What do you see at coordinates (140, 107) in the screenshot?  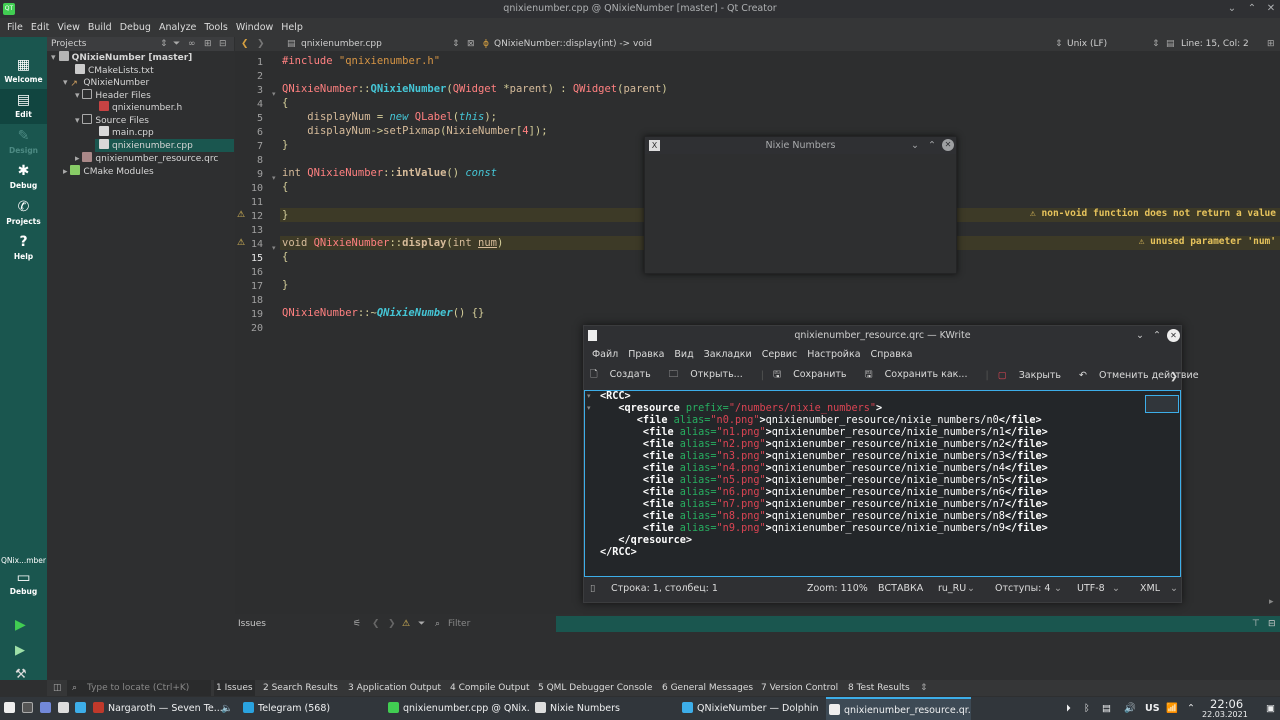 I see `tree-qnixienumber-h: qnixienumber.h` at bounding box center [140, 107].